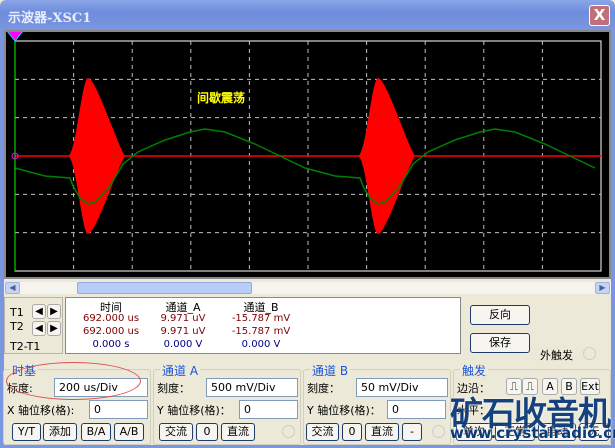 This screenshot has width=615, height=448. Describe the element at coordinates (173, 388) in the screenshot. I see `channel-a-scale-label: 刻度：` at that location.